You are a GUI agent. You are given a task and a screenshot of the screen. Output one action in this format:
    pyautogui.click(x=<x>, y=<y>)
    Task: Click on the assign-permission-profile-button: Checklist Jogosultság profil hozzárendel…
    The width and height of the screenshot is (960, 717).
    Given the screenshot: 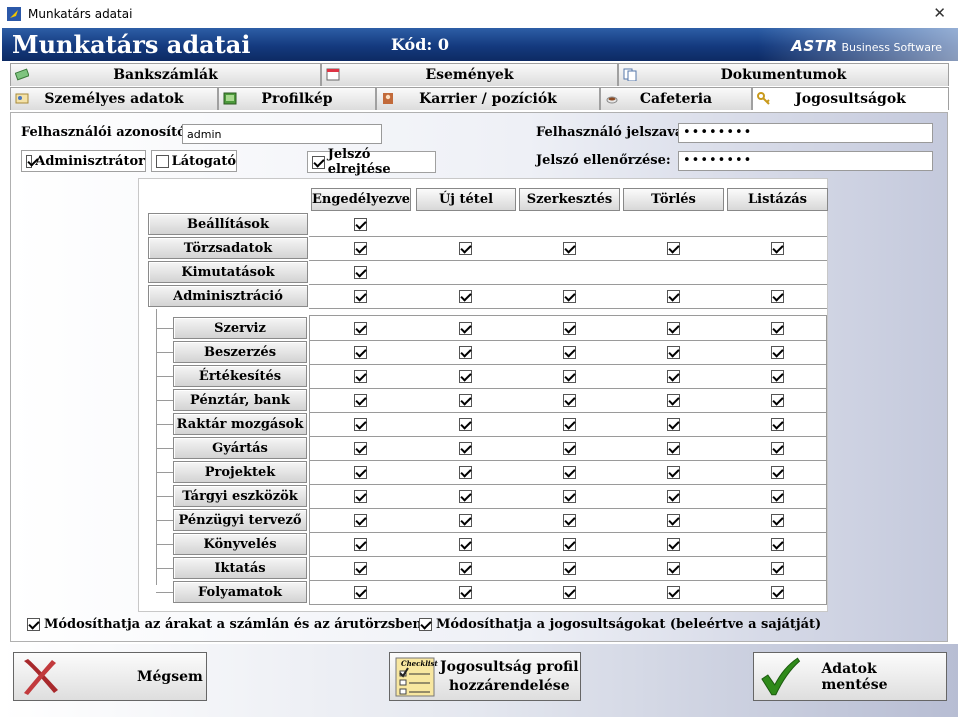 What is the action you would take?
    pyautogui.click(x=485, y=676)
    